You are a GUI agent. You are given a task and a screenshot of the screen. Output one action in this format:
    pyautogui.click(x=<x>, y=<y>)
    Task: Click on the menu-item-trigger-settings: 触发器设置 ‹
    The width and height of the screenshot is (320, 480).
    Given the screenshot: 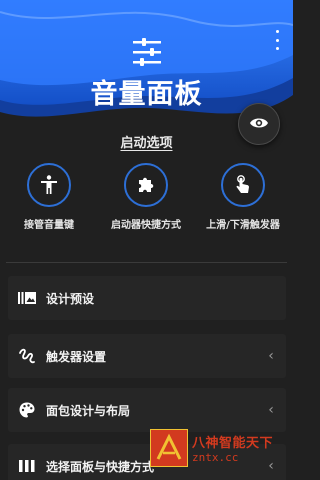 What is the action you would take?
    pyautogui.click(x=147, y=356)
    